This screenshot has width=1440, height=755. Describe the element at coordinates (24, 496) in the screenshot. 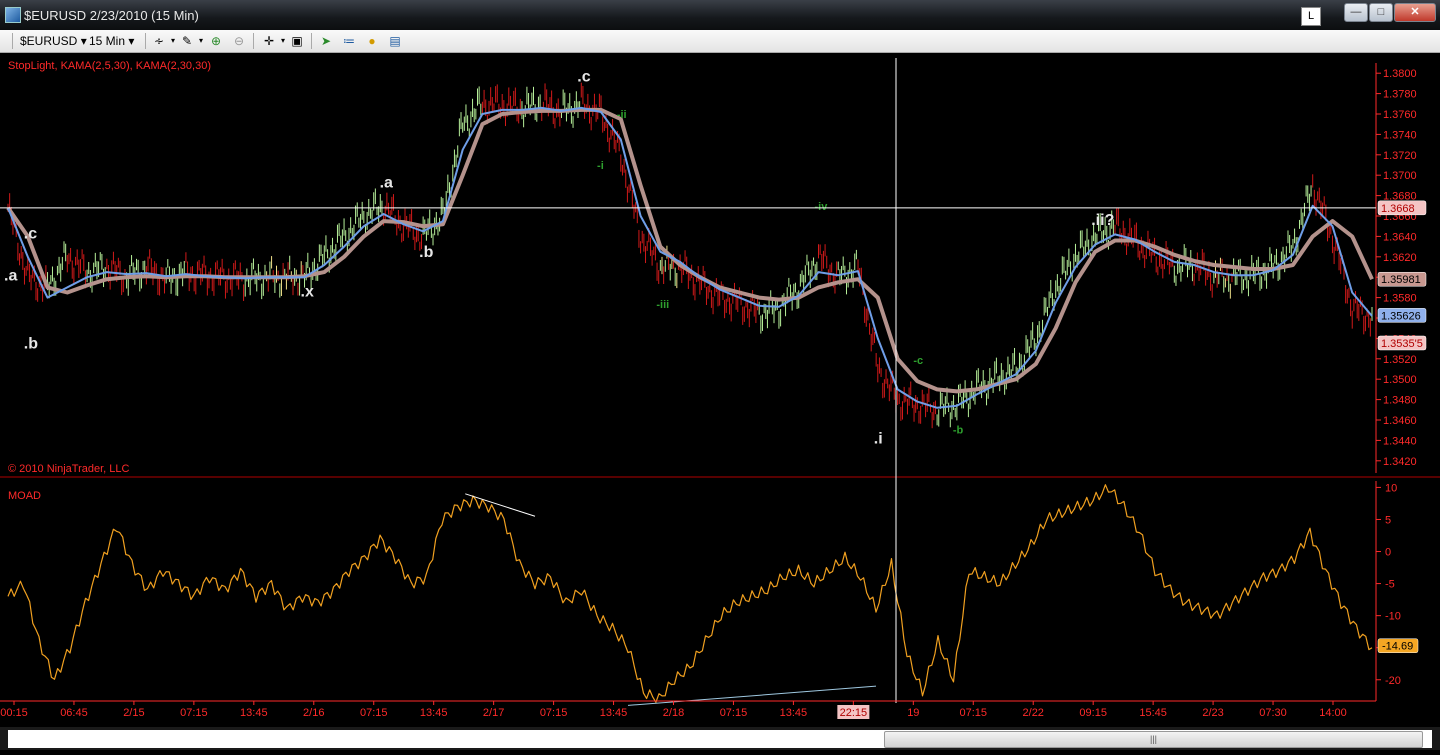

I see `moad-label: MOAD` at that location.